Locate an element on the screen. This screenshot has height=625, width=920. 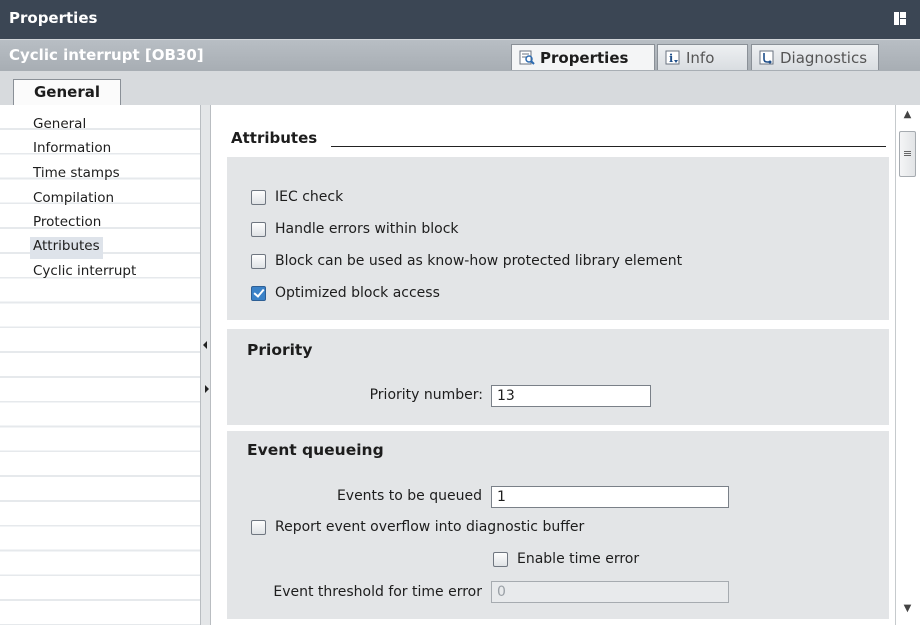
enable-time-error-checkbox is located at coordinates (500, 559).